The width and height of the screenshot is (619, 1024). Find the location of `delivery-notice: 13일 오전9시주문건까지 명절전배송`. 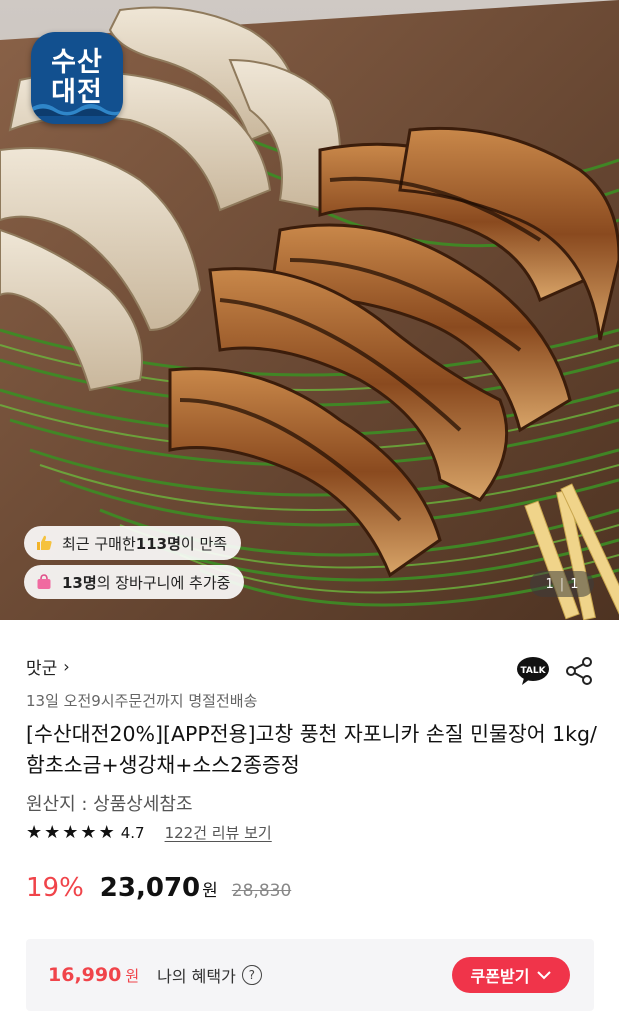

delivery-notice: 13일 오전9시주문건까지 명절전배송 is located at coordinates (142, 701).